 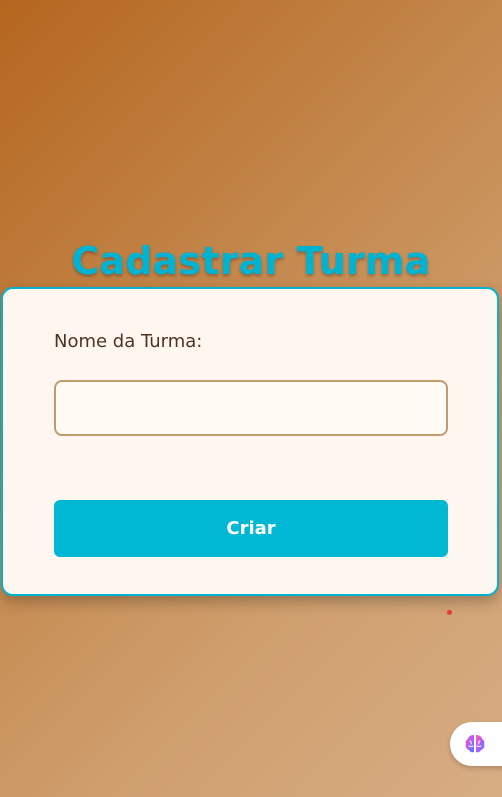 What do you see at coordinates (128, 341) in the screenshot?
I see `class-name-label: Nome da Turma:` at bounding box center [128, 341].